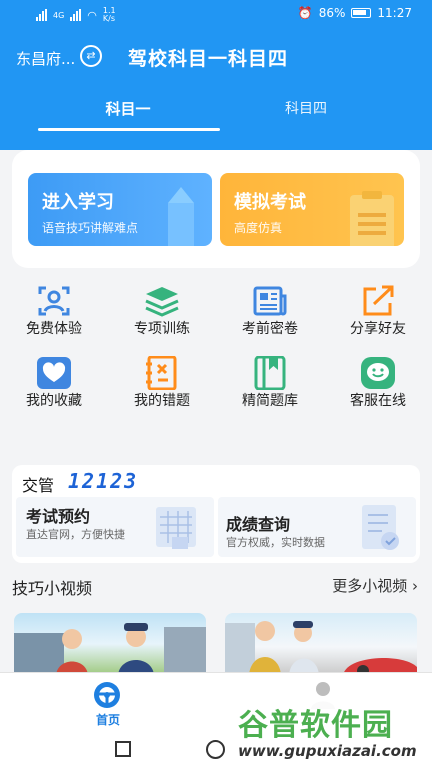 The height and width of the screenshot is (768, 432). What do you see at coordinates (258, 524) in the screenshot?
I see `score-query-title: 成绩查询` at bounding box center [258, 524].